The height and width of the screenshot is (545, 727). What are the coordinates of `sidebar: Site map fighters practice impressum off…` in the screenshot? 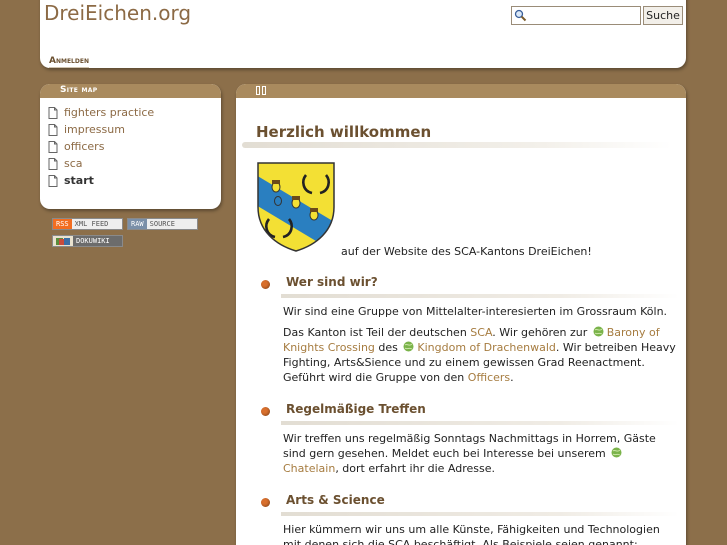 It's located at (130, 146).